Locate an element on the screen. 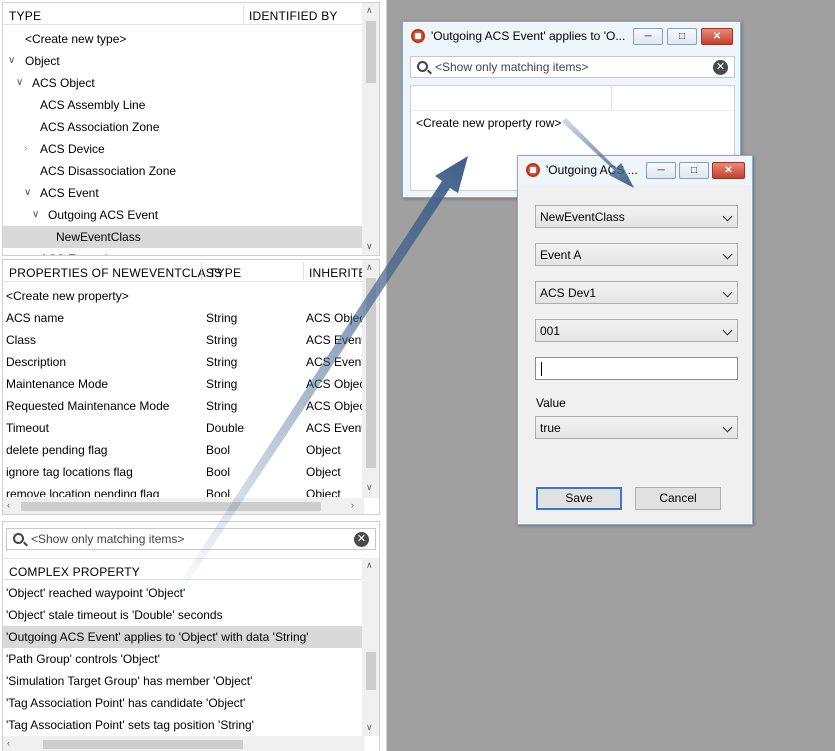 The height and width of the screenshot is (751, 835). text-caret is located at coordinates (541, 369).